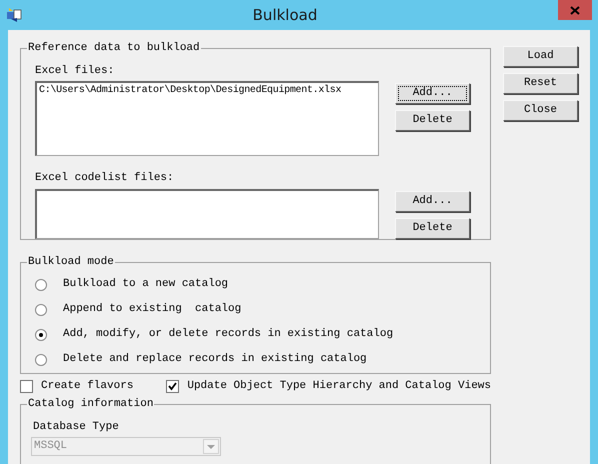 The height and width of the screenshot is (464, 598). I want to click on app-icon, so click(14, 15).